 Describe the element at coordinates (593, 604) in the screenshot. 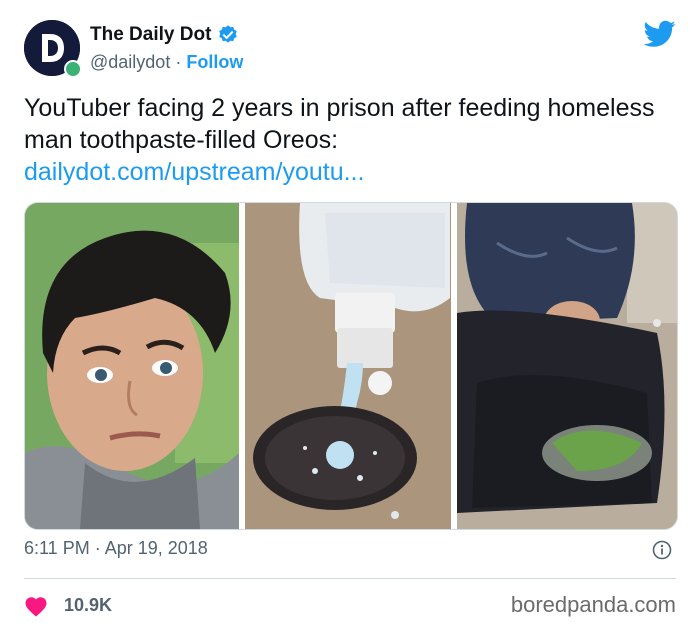

I see `watermark: boredpanda.com` at that location.